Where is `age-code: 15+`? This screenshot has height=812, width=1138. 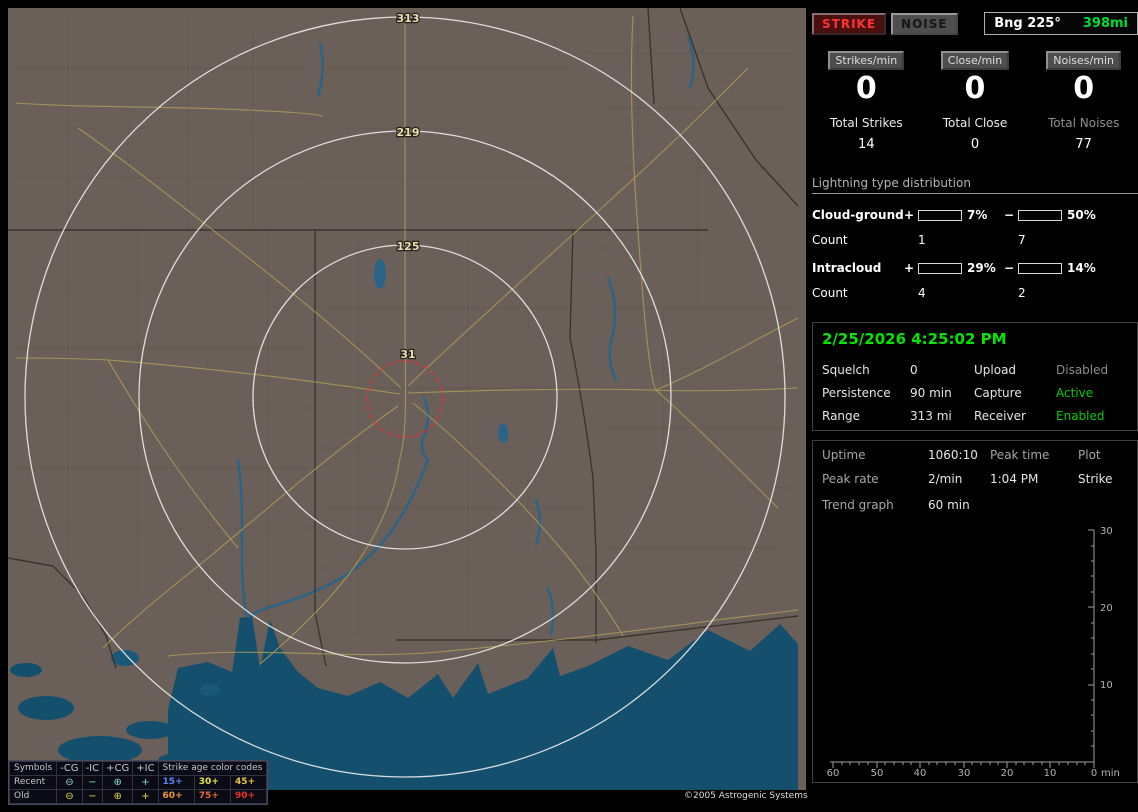 age-code: 15+ is located at coordinates (176, 782).